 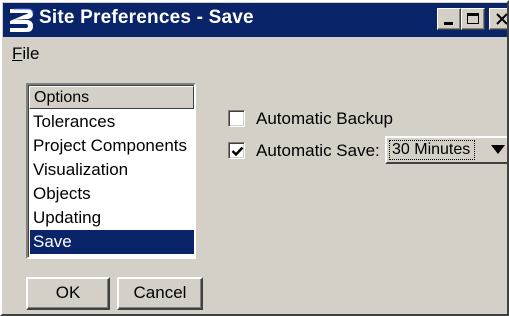 I want to click on save-interval-dropdown: 30 Minutes, so click(x=446, y=150).